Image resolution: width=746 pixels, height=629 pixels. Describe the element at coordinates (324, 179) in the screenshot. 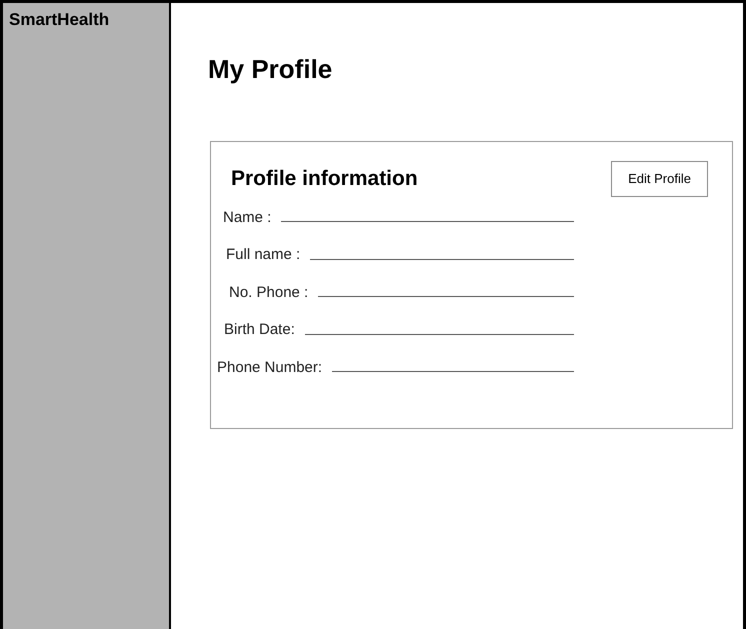

I see `card-title: Profile information` at that location.